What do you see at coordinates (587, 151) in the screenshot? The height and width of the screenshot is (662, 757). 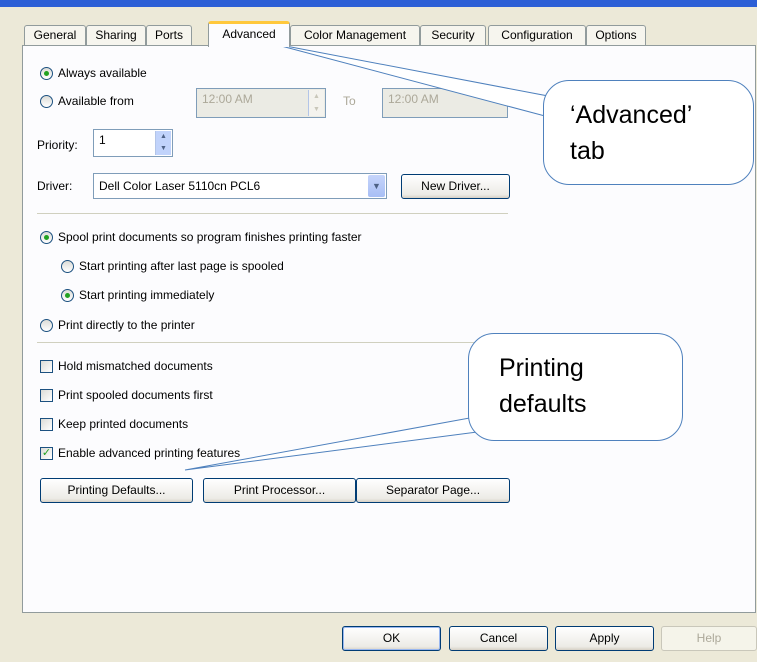 I see `advanced-callout-line-2: tab` at bounding box center [587, 151].